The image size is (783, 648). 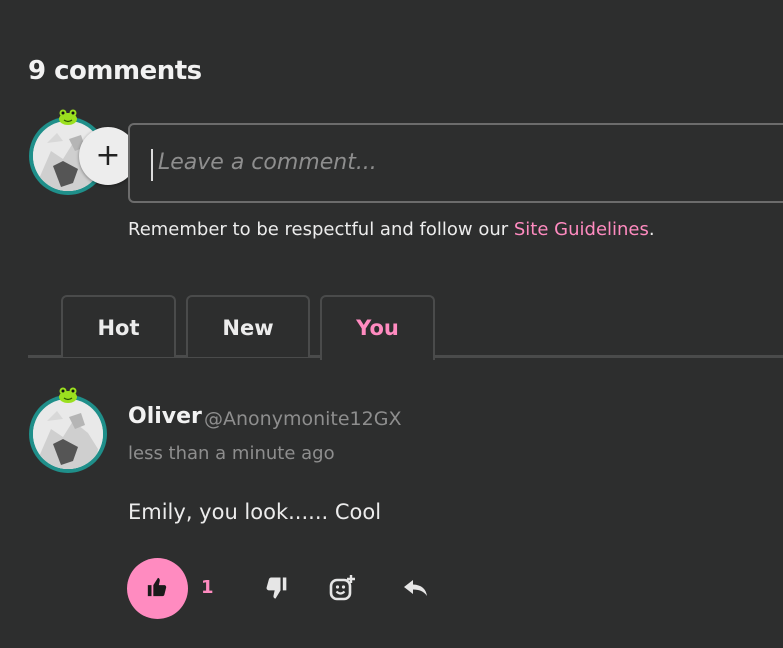 I want to click on like-button, so click(x=157, y=588).